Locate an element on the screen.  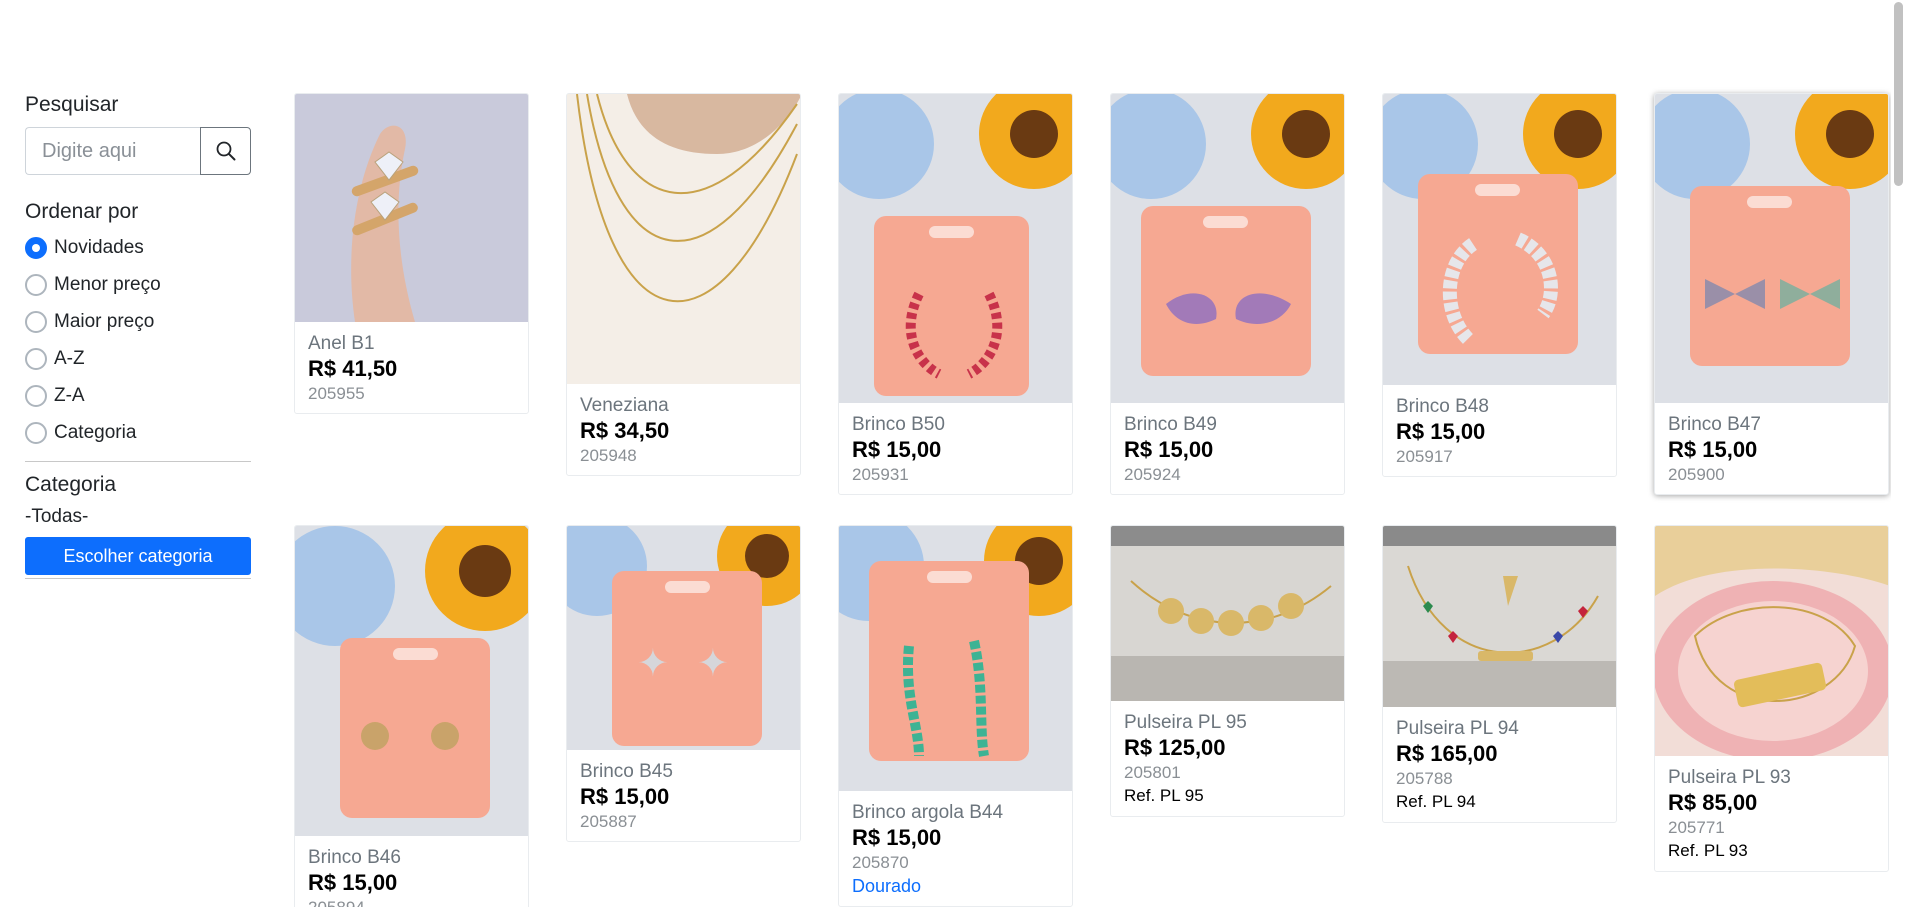
product-code: 205887 is located at coordinates (608, 821).